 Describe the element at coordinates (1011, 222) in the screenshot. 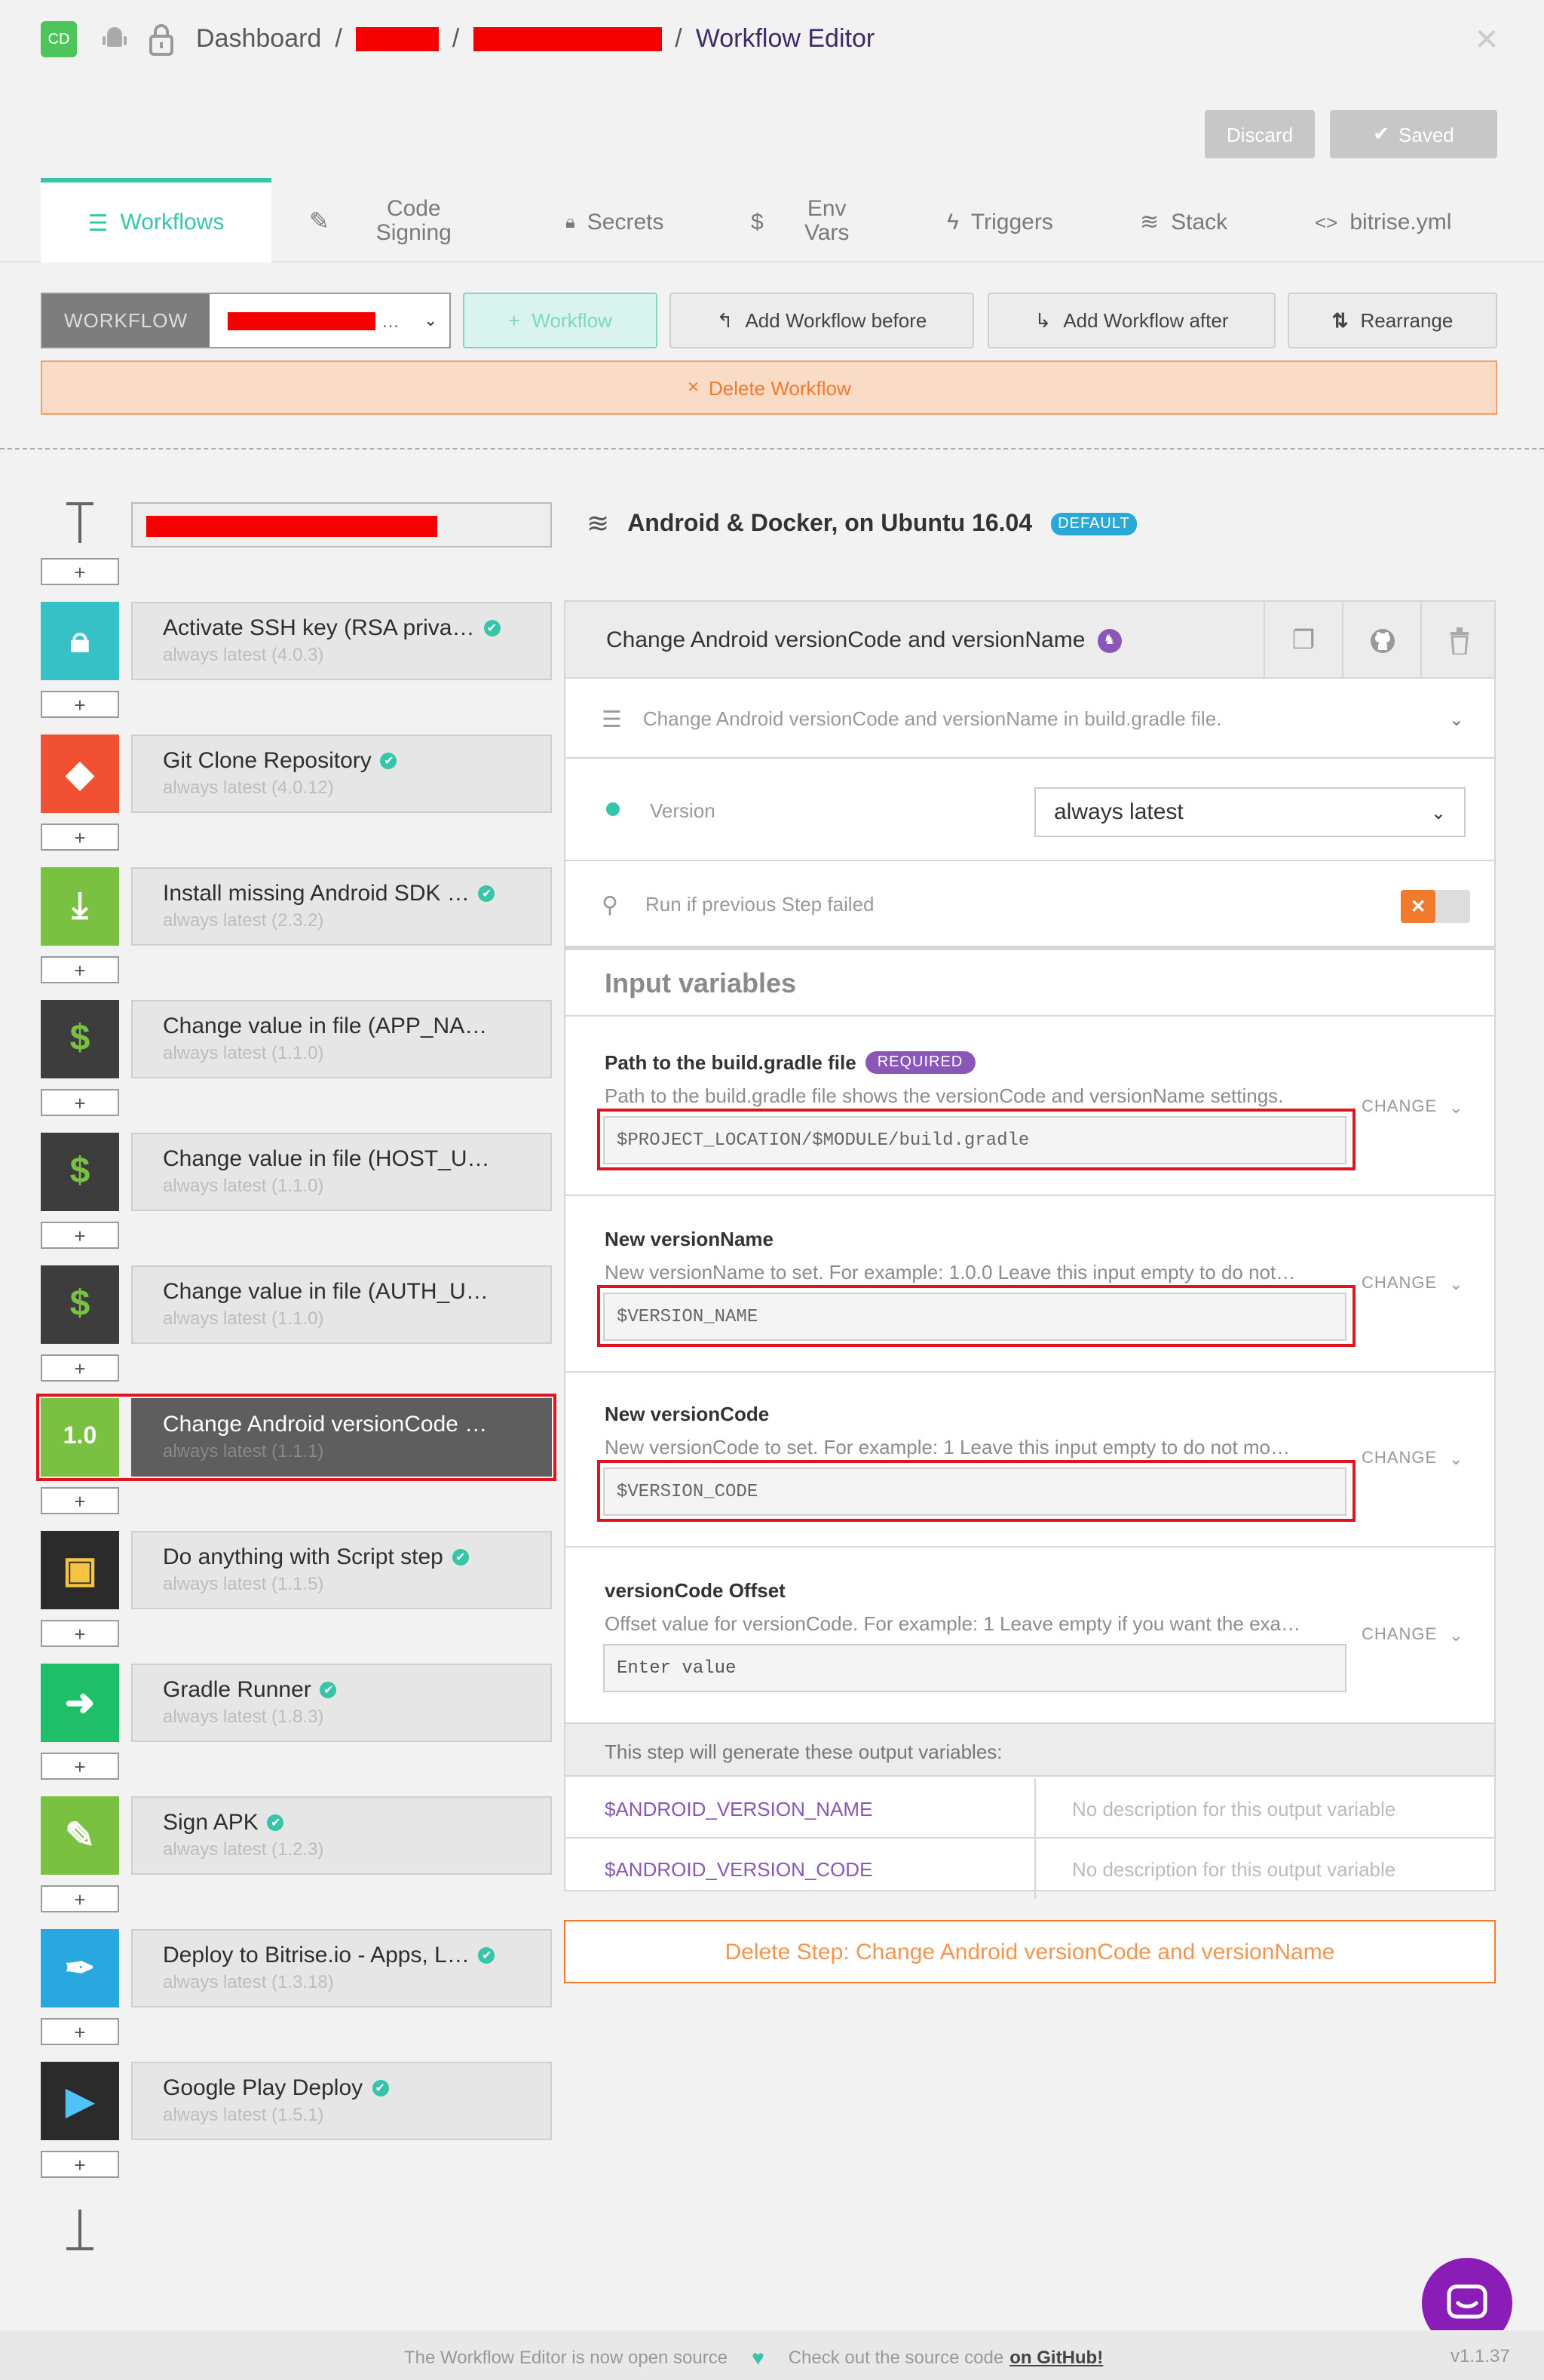

I see `tab-label: Triggers` at that location.